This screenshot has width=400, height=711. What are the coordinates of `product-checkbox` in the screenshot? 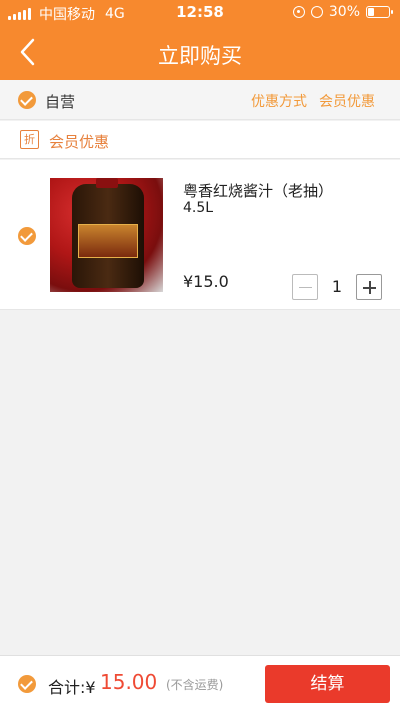 It's located at (27, 236).